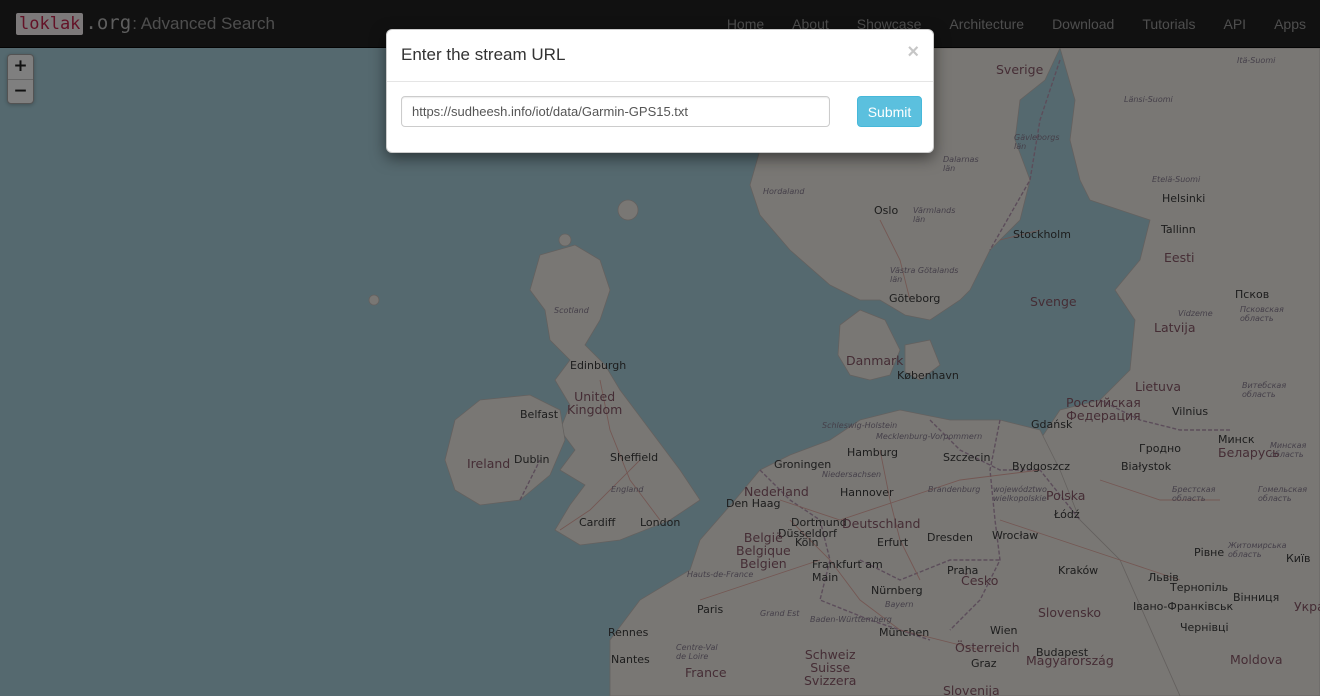  What do you see at coordinates (660, 91) in the screenshot?
I see `stream-url-modal: Enter the stream URL × Submit` at bounding box center [660, 91].